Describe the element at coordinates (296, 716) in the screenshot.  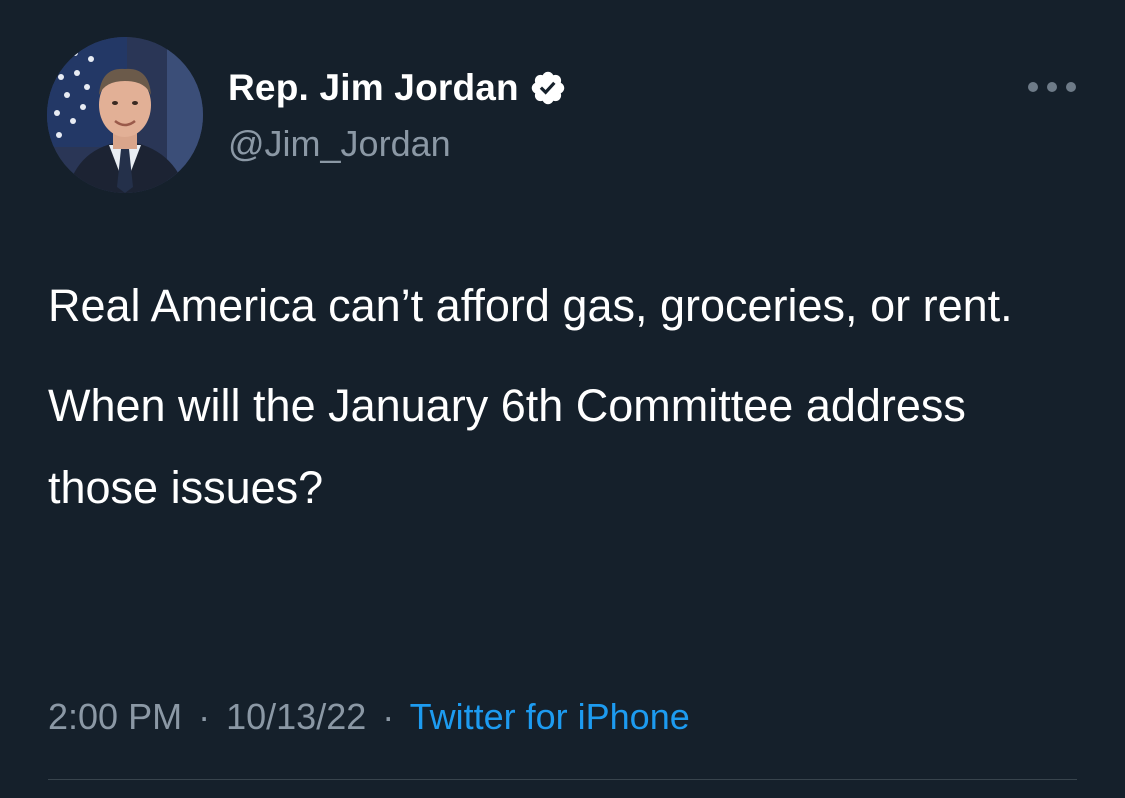
I see `tweet-date: 10/13/22` at that location.